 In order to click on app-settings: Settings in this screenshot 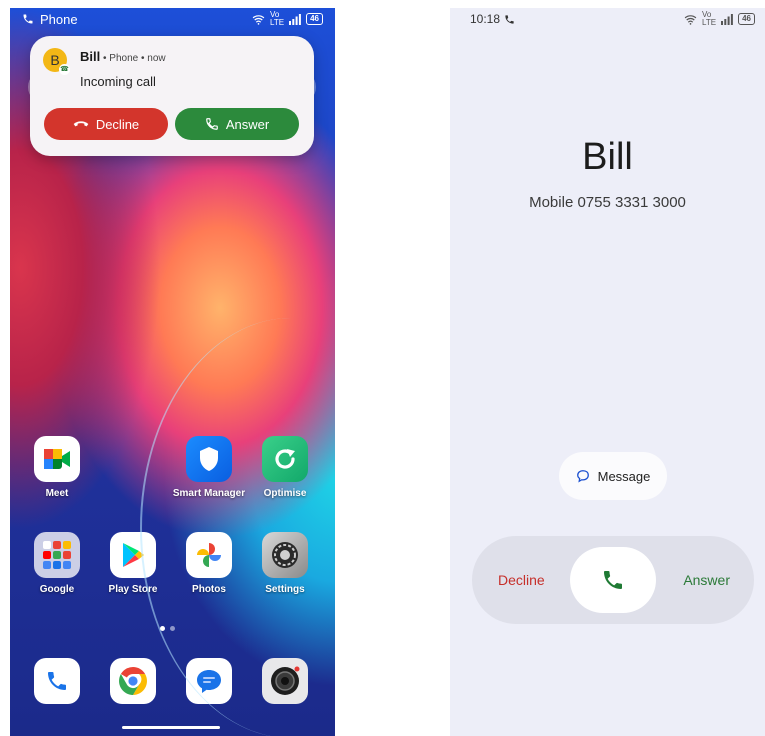, I will do `click(285, 563)`.